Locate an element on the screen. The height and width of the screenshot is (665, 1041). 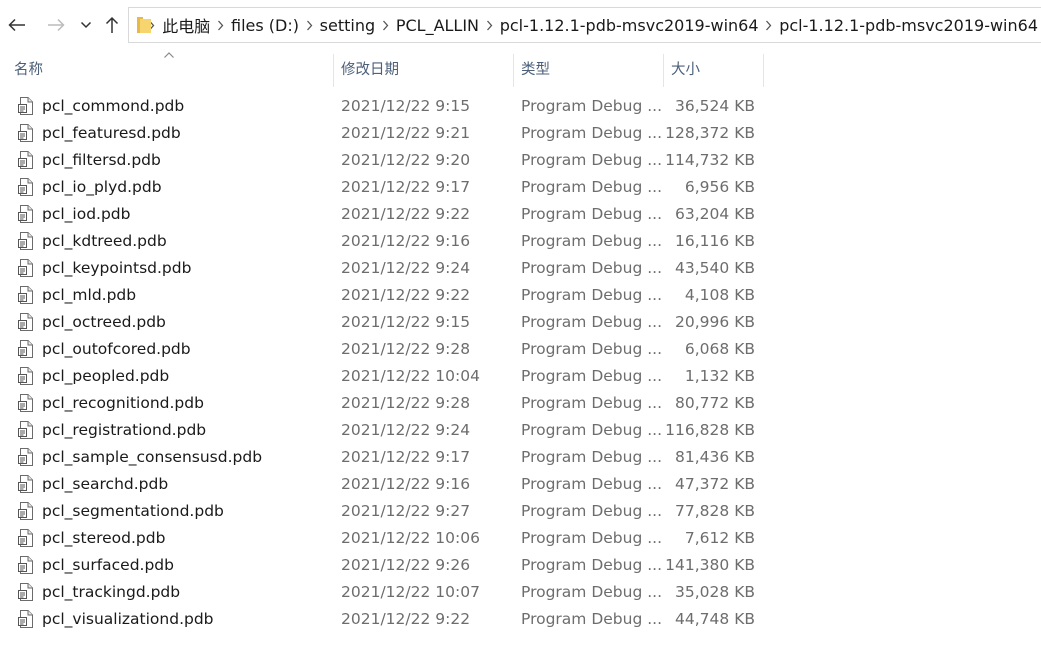
file-modified-date: 2021/12/22 9:24 is located at coordinates (406, 429).